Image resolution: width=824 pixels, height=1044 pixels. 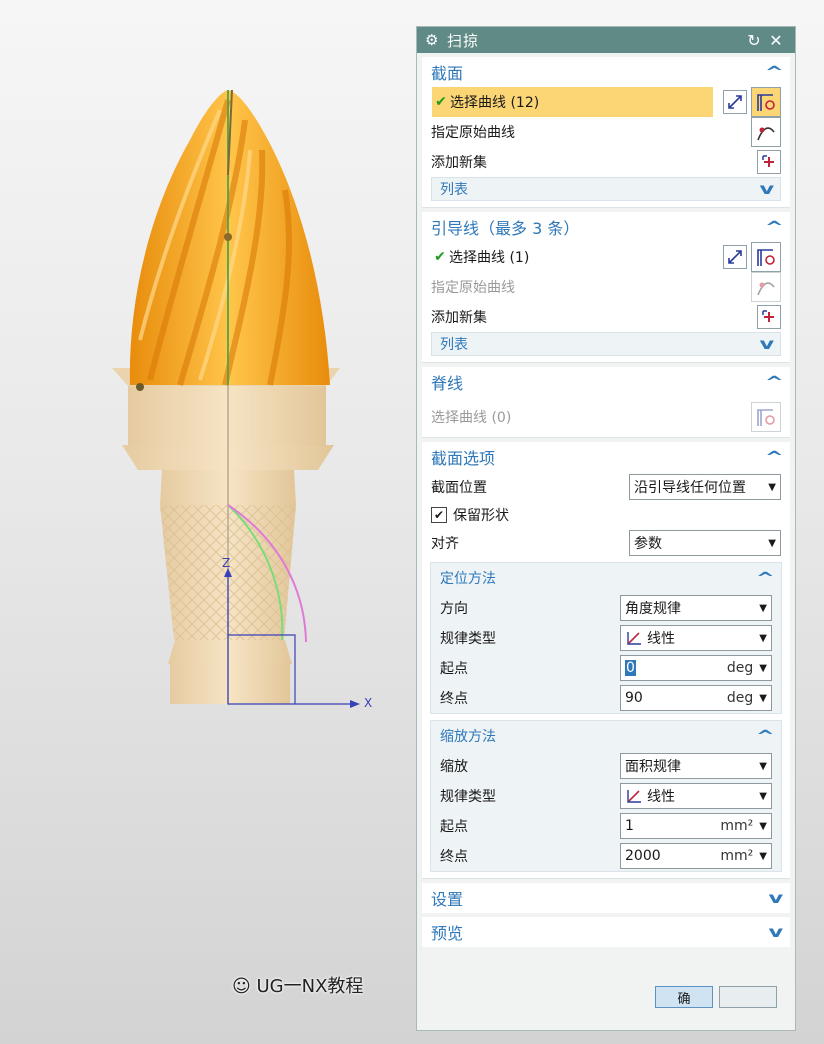 I want to click on preview-group-title: 预览, so click(x=447, y=933).